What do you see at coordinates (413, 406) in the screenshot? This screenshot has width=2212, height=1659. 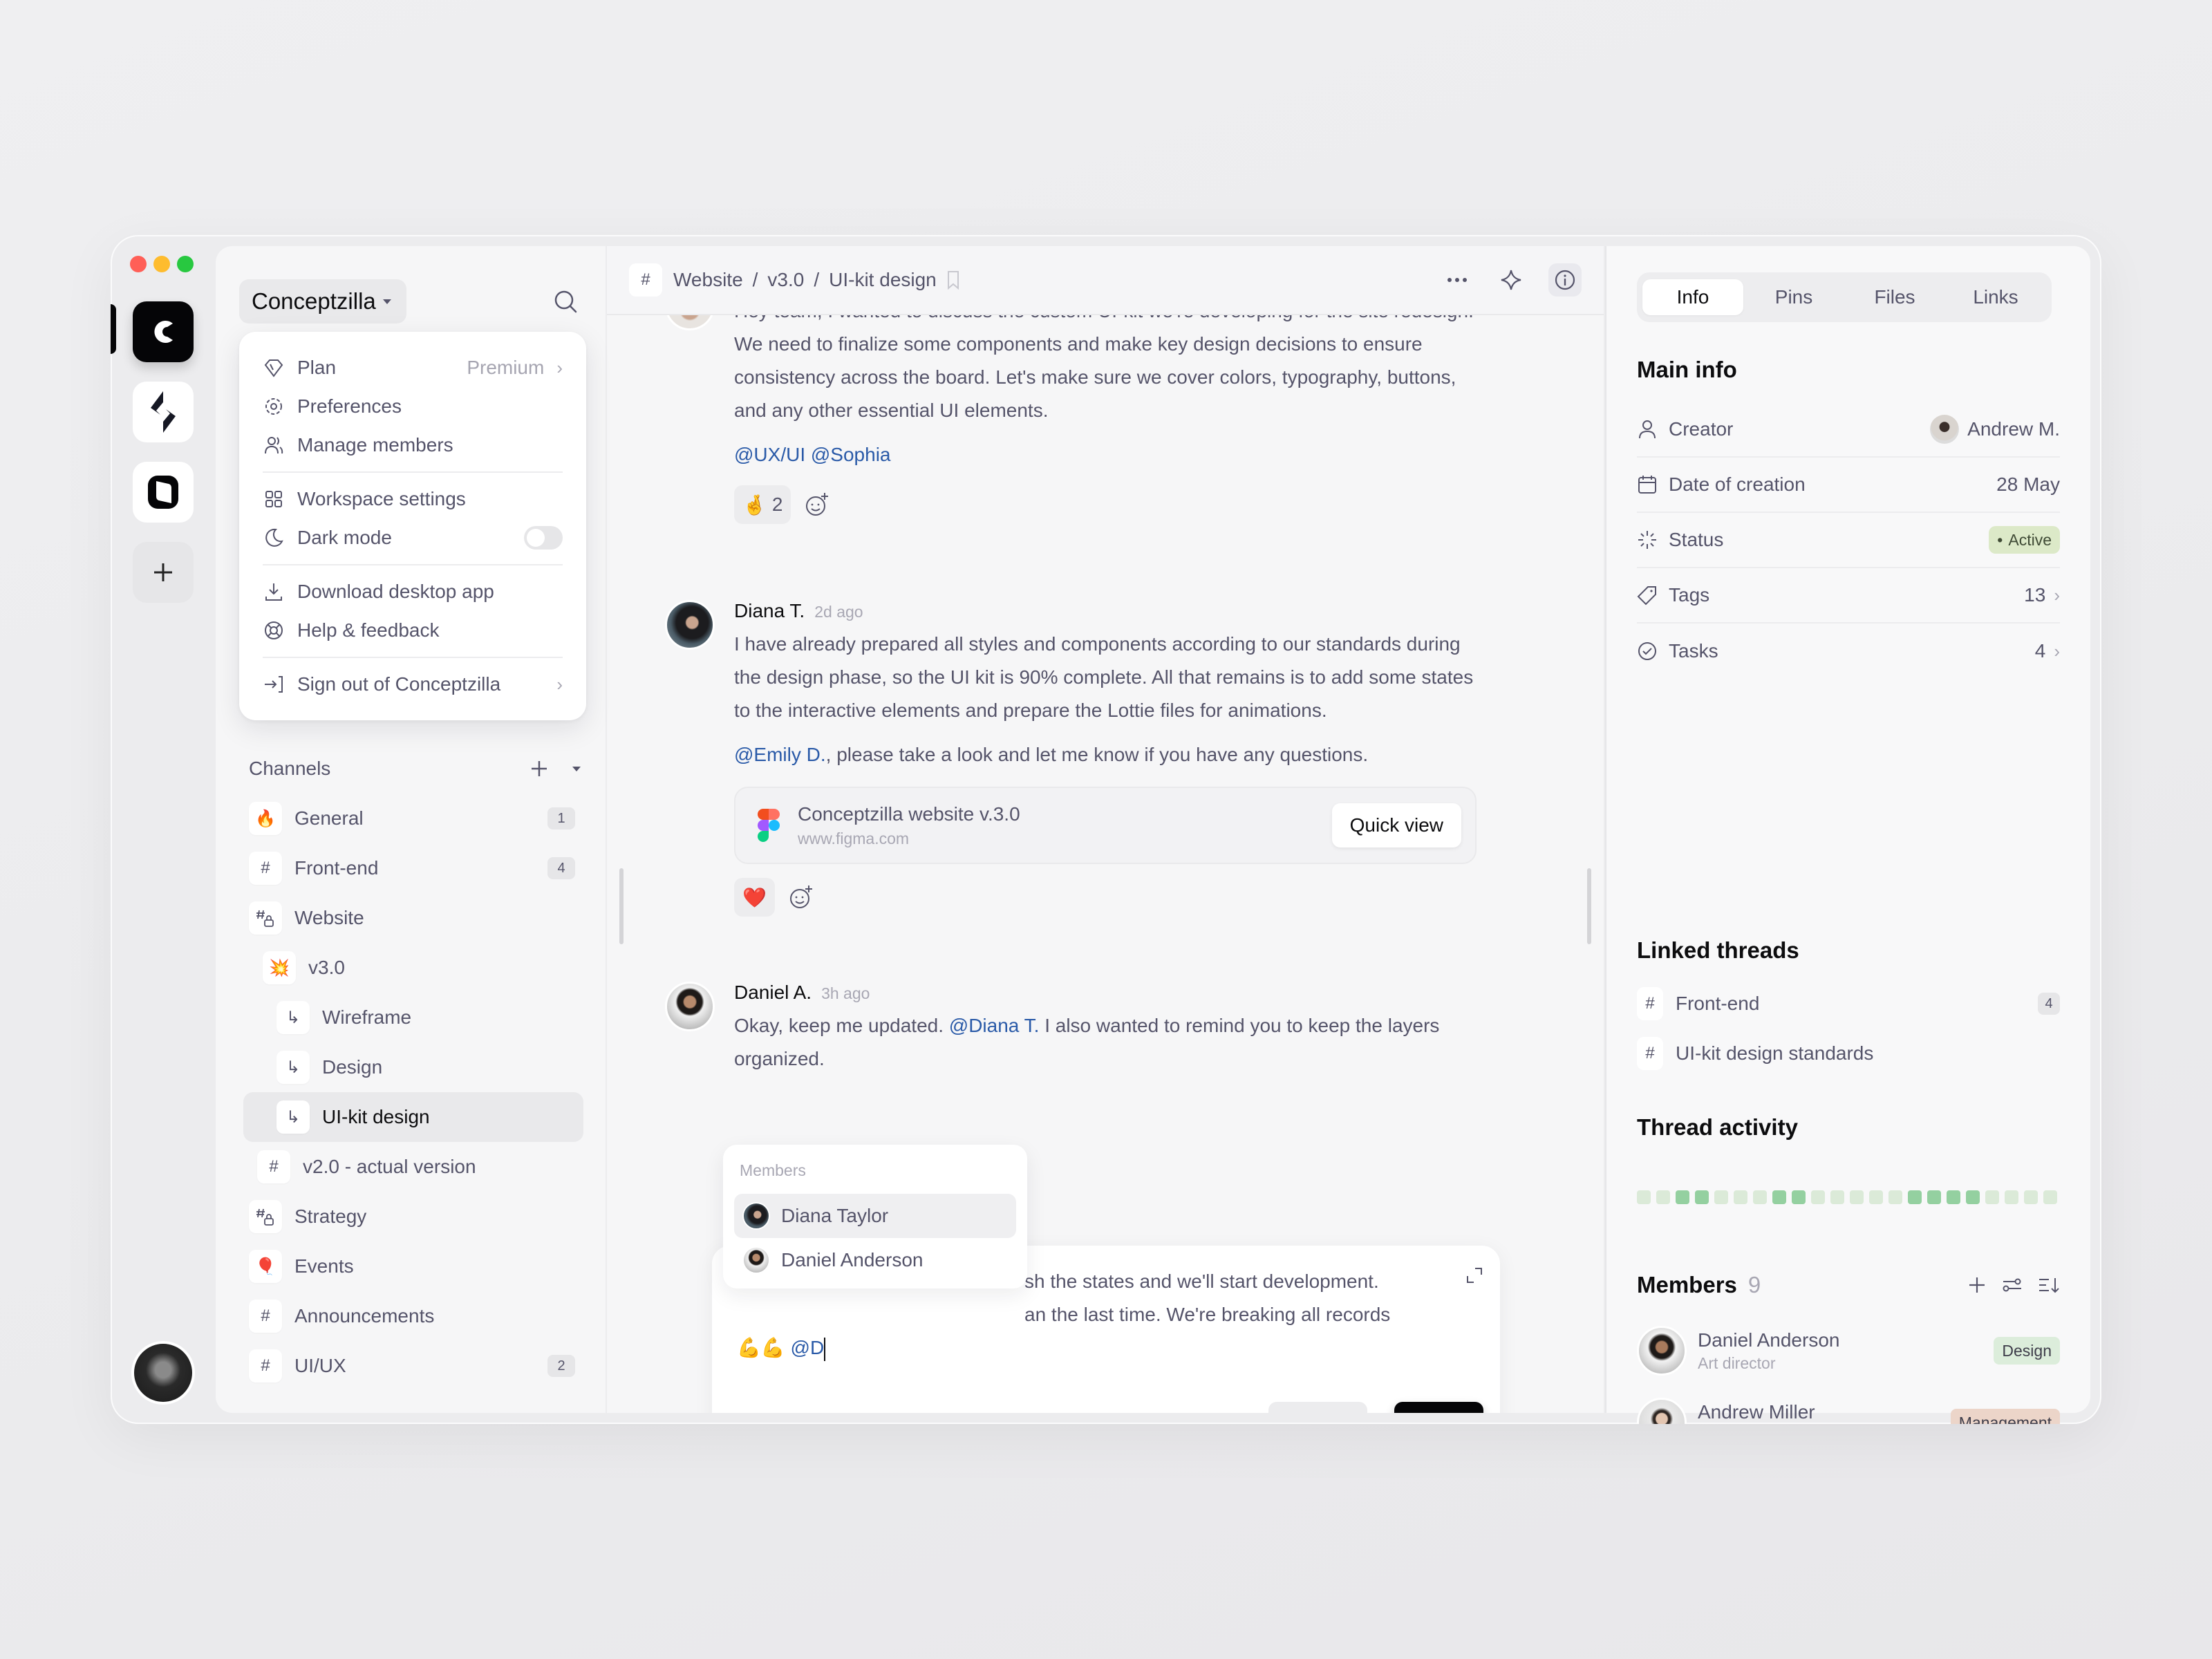 I see `menu-item-preferences: Preferences` at bounding box center [413, 406].